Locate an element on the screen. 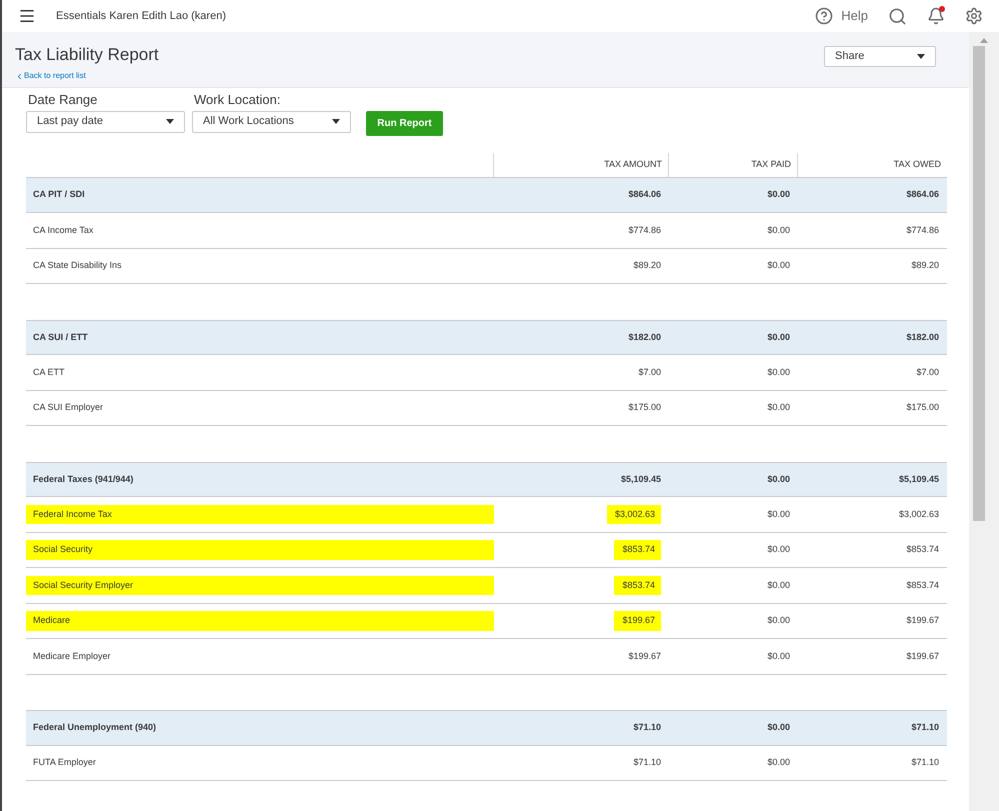  group-name: Federal Unemployment (940) is located at coordinates (94, 727).